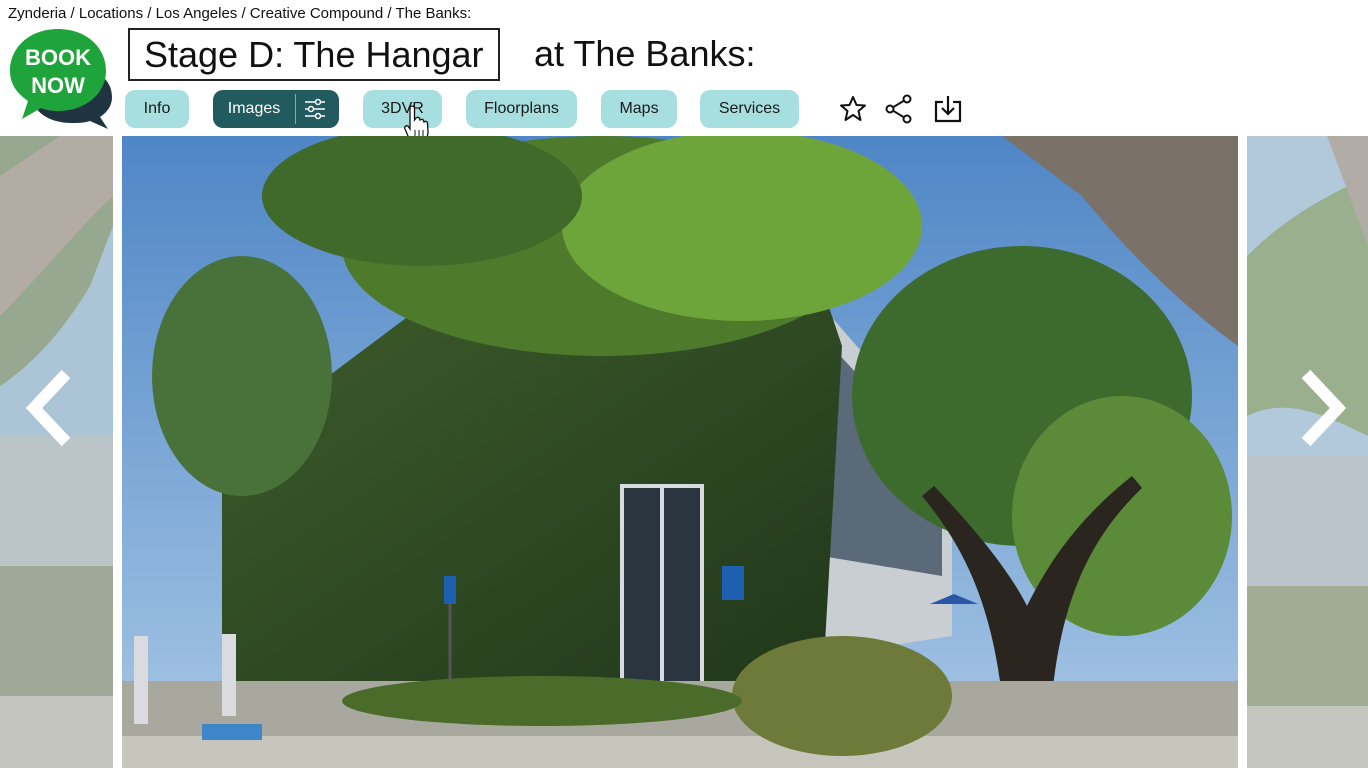 This screenshot has height=768, width=1368. I want to click on tab-floorplans: Floorplans, so click(521, 109).